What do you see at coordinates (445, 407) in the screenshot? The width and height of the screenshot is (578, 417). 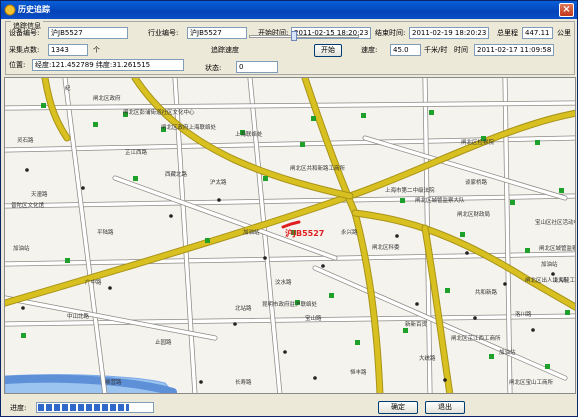 I see `exit-button: 退出` at bounding box center [445, 407].